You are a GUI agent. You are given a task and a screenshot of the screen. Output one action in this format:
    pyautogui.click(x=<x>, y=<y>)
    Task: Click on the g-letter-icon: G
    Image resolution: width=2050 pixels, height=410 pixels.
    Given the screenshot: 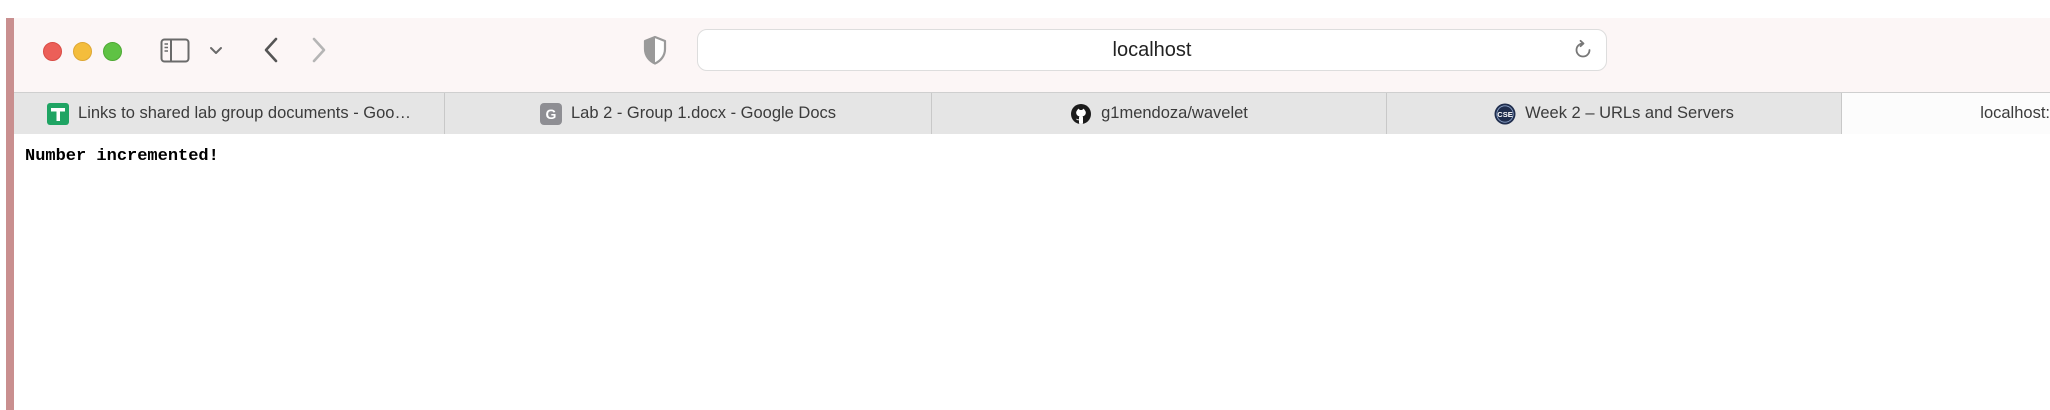 What is the action you would take?
    pyautogui.click(x=550, y=113)
    